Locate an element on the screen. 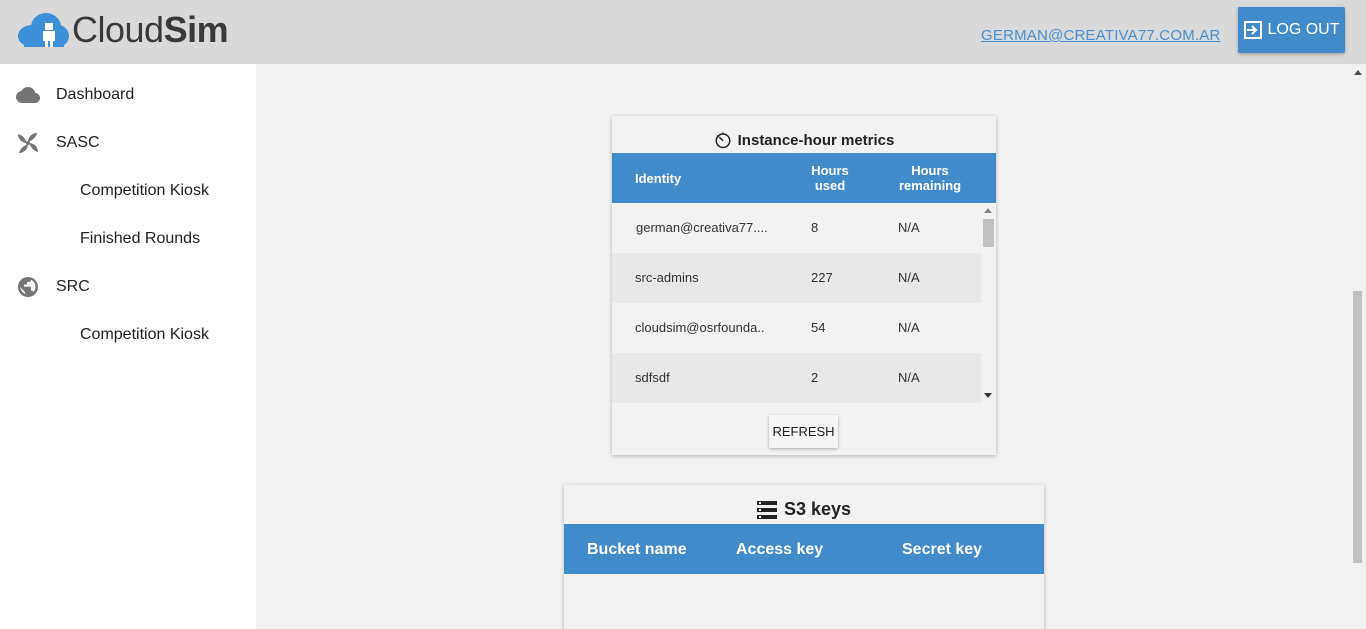  sidebar-item-label: Dashboard is located at coordinates (95, 94).